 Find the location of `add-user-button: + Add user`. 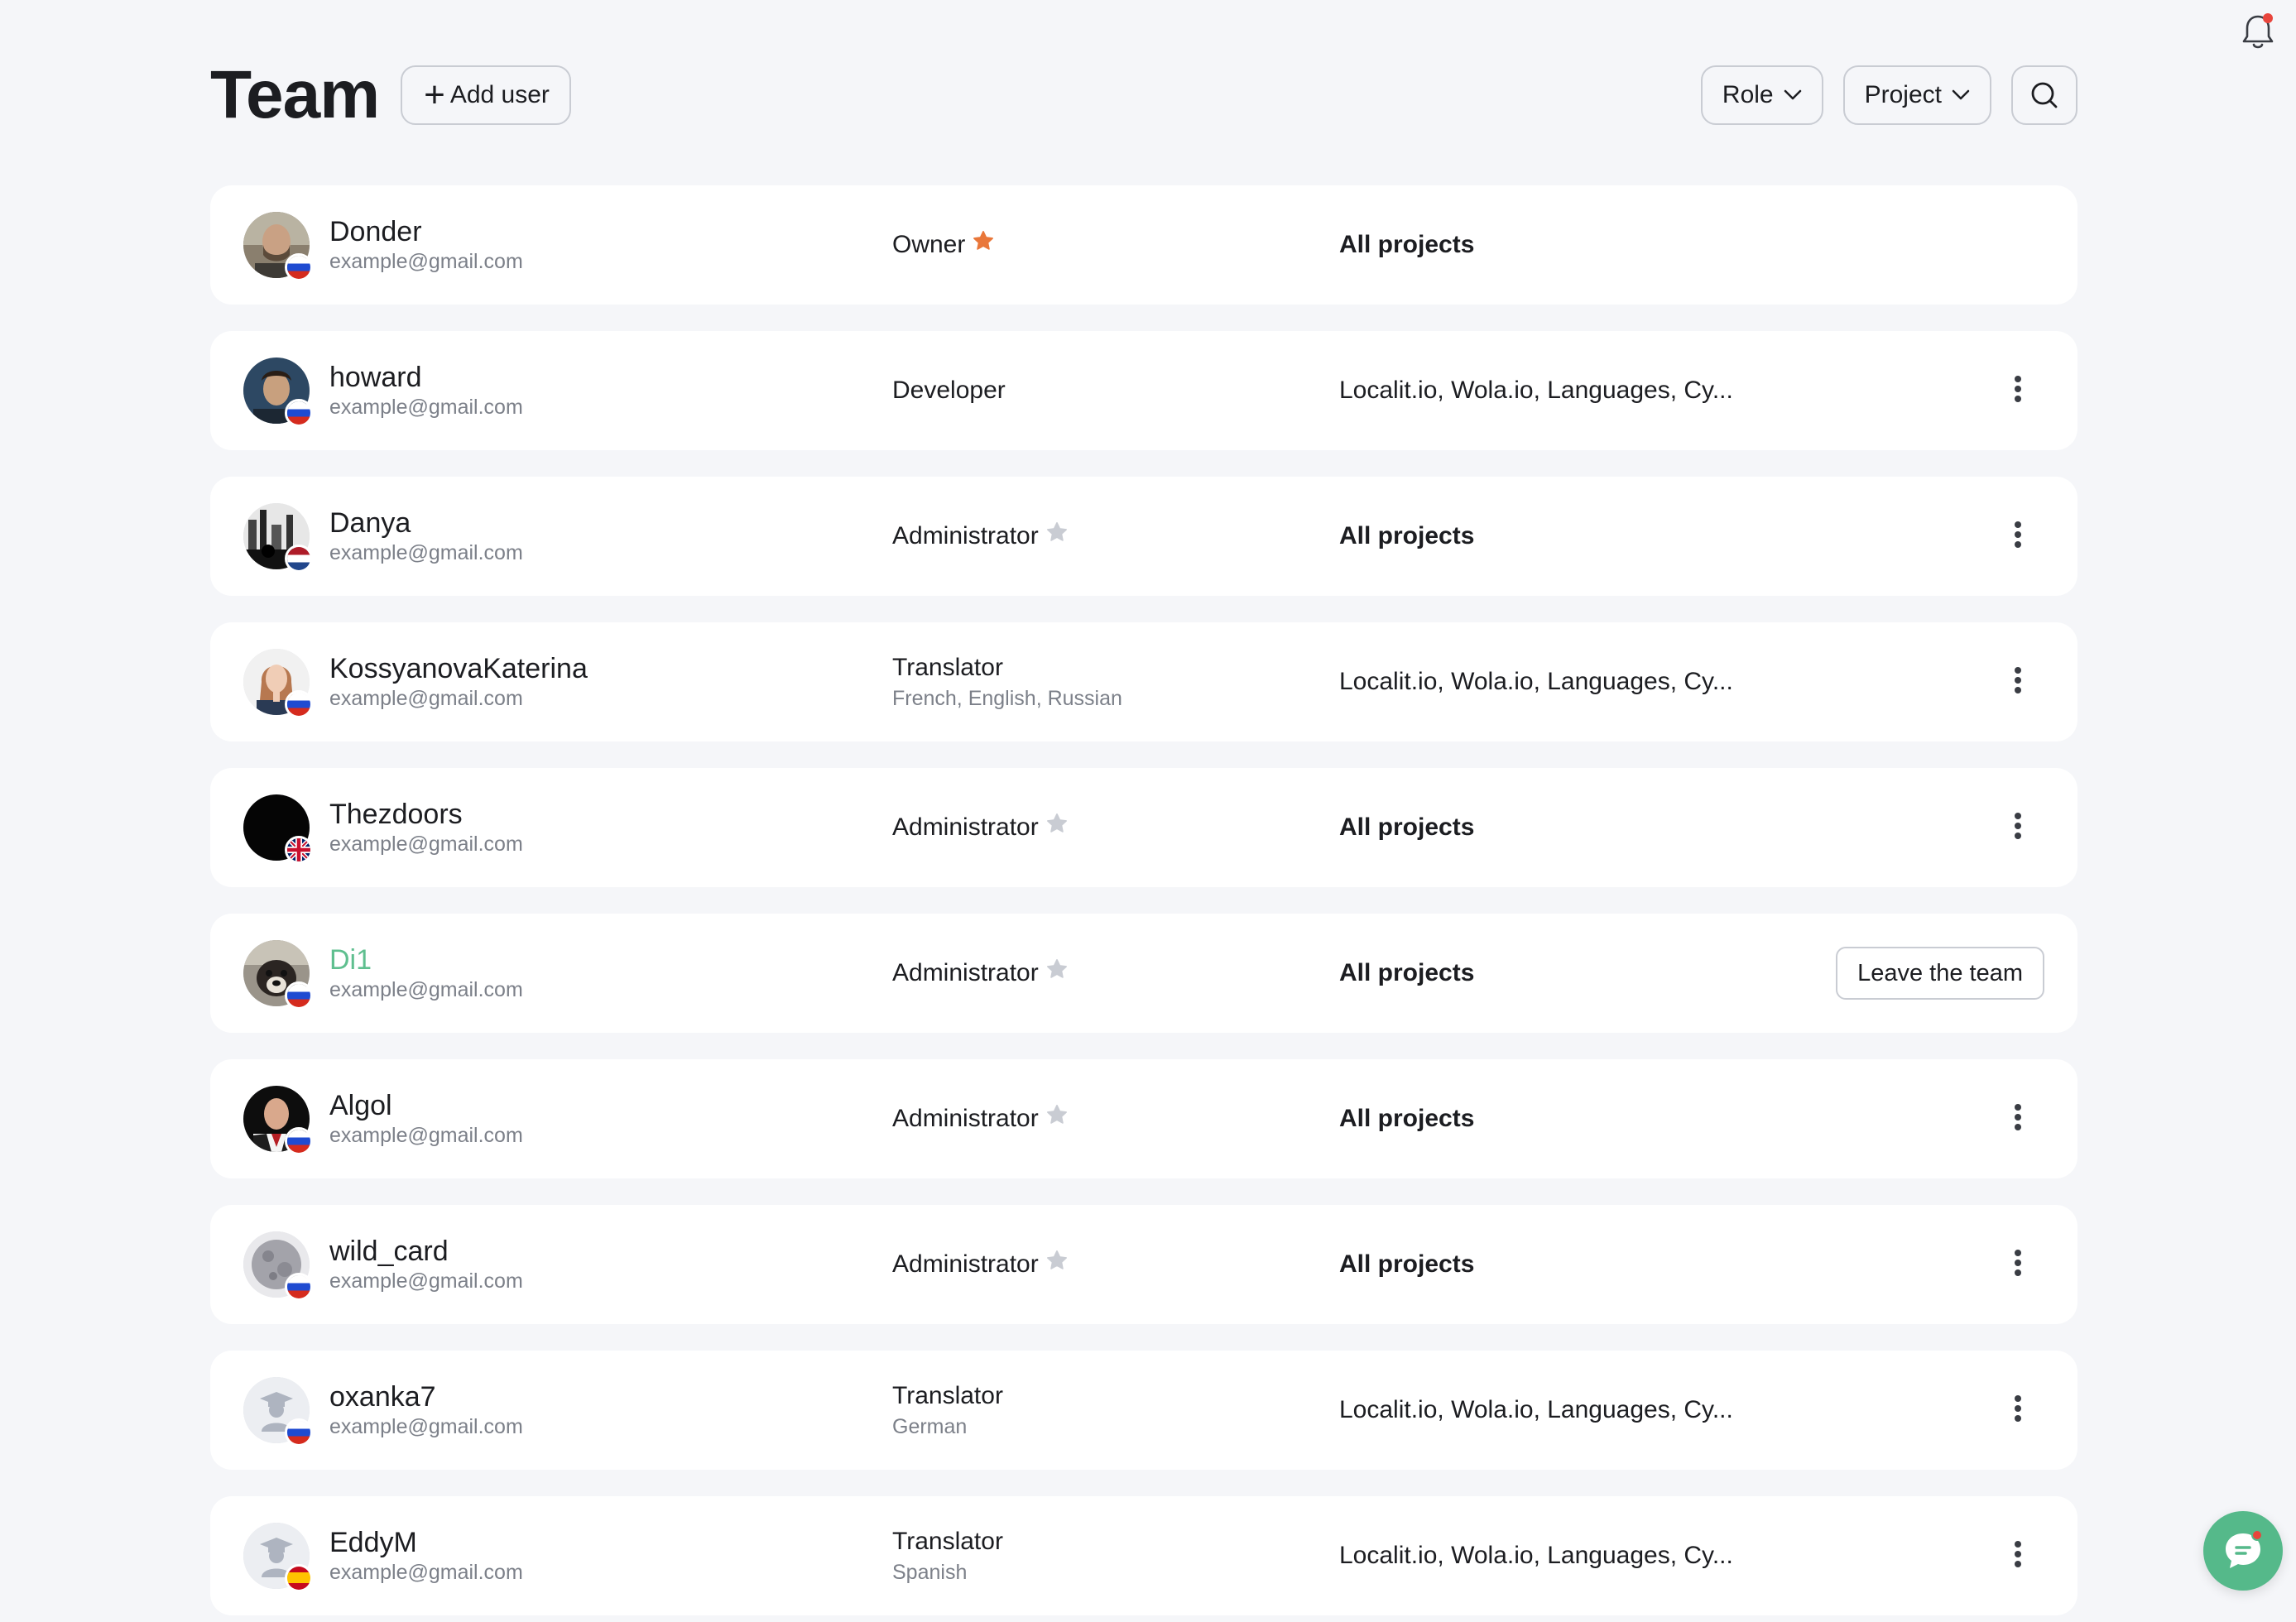

add-user-button: + Add user is located at coordinates (486, 95).